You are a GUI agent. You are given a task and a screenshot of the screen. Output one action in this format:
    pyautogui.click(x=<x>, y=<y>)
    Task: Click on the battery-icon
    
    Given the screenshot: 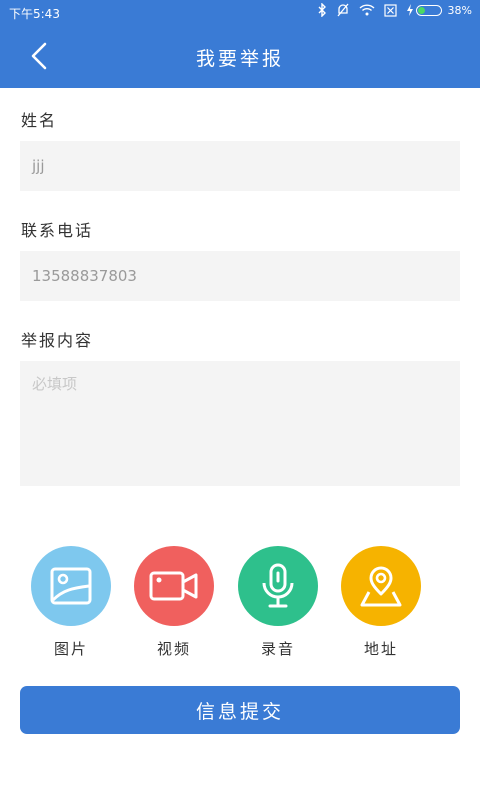 What is the action you would take?
    pyautogui.click(x=428, y=10)
    